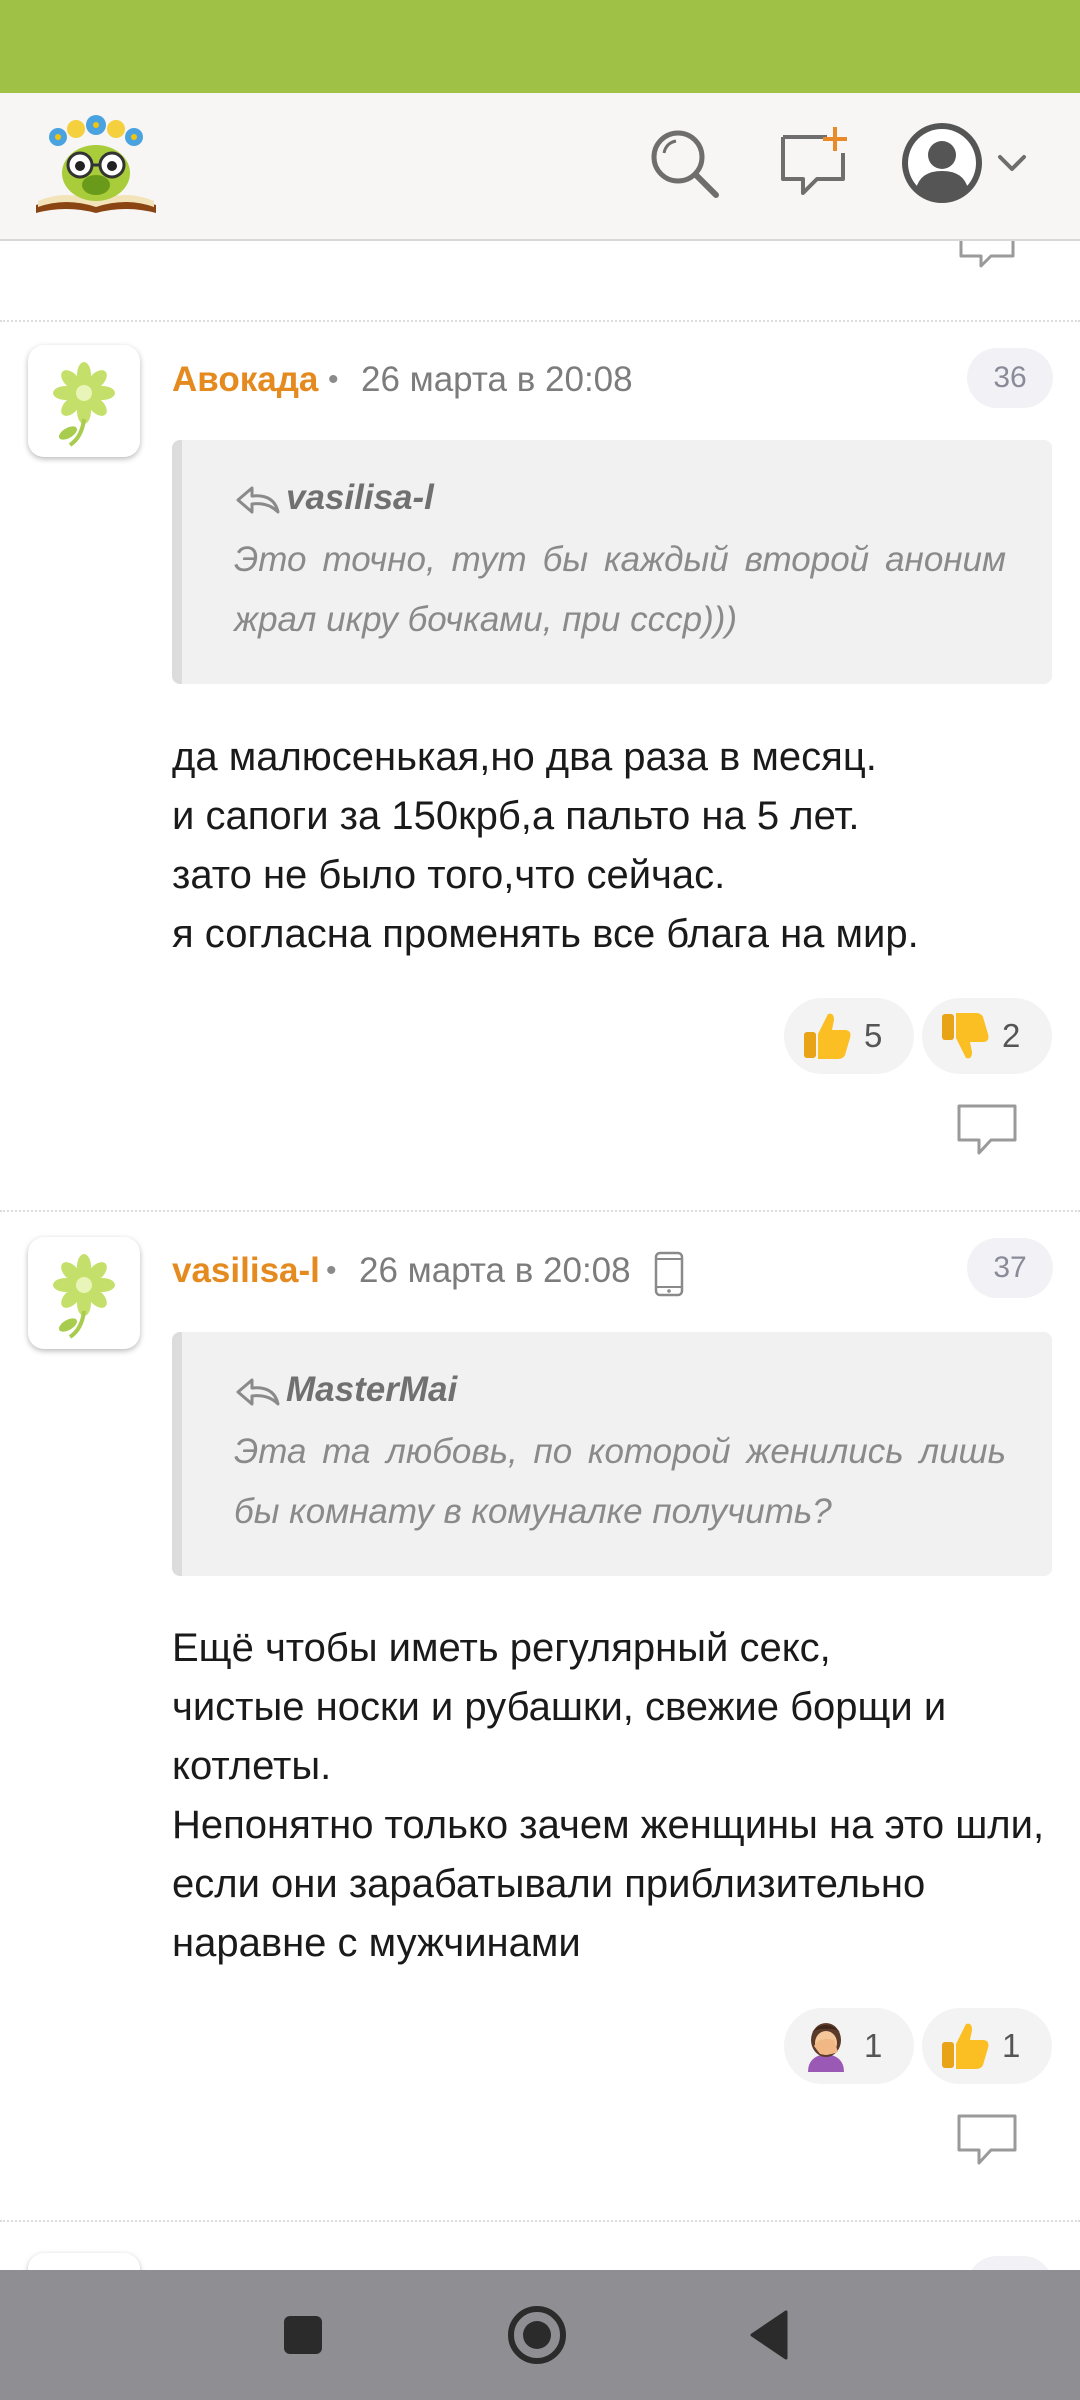 The width and height of the screenshot is (1080, 2400). Describe the element at coordinates (537, 2335) in the screenshot. I see `home-icon` at that location.